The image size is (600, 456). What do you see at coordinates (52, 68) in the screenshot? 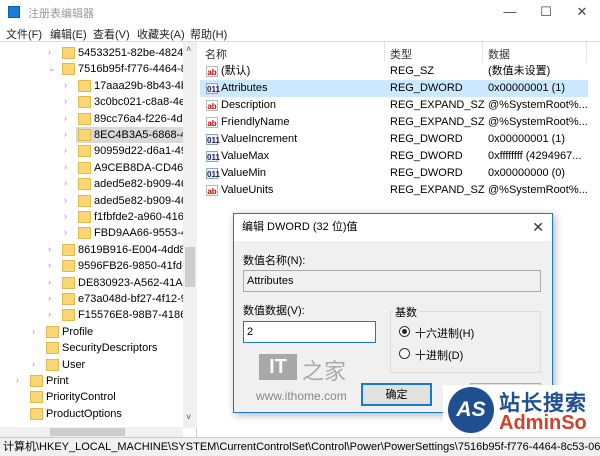
I see `collapse-chevron-icon: ⌄` at bounding box center [52, 68].